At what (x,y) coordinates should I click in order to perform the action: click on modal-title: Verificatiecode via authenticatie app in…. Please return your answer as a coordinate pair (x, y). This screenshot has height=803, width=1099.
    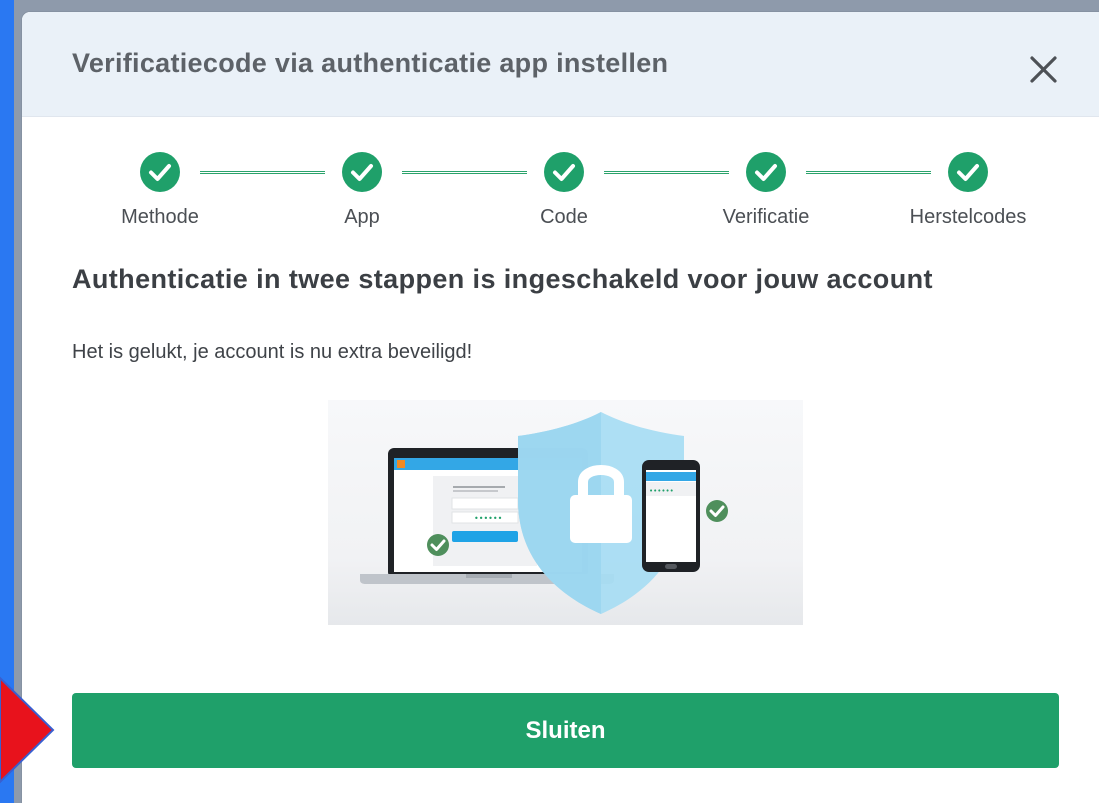
    Looking at the image, I should click on (370, 63).